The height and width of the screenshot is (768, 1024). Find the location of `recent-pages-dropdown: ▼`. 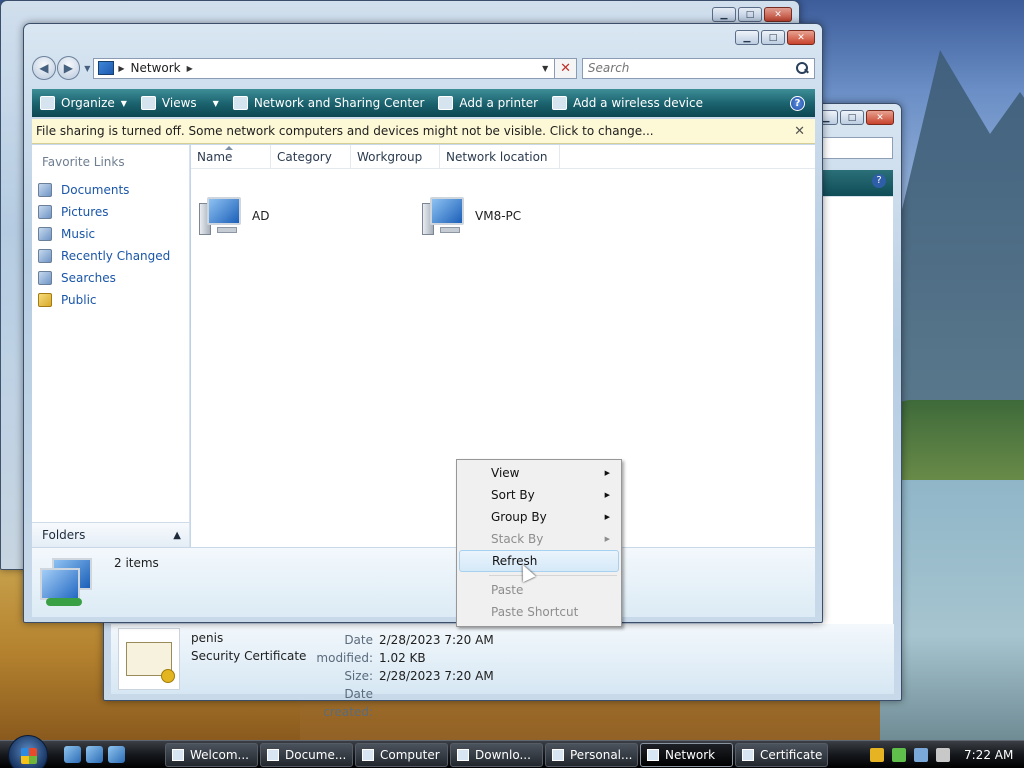

recent-pages-dropdown: ▼ is located at coordinates (87, 68).